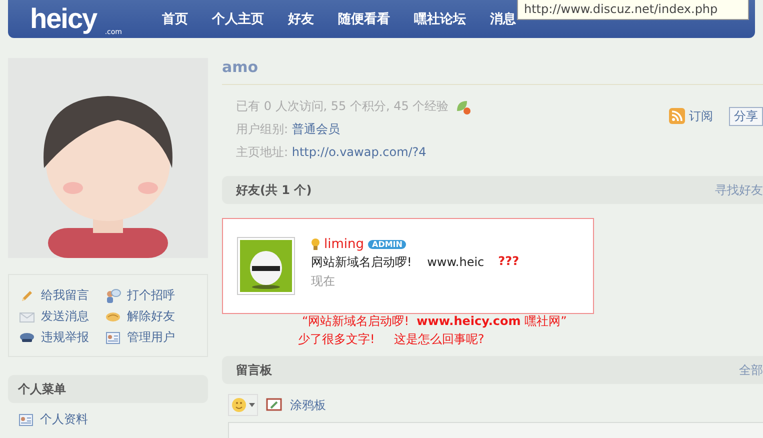 This screenshot has width=763, height=438. I want to click on rss-icon, so click(677, 116).